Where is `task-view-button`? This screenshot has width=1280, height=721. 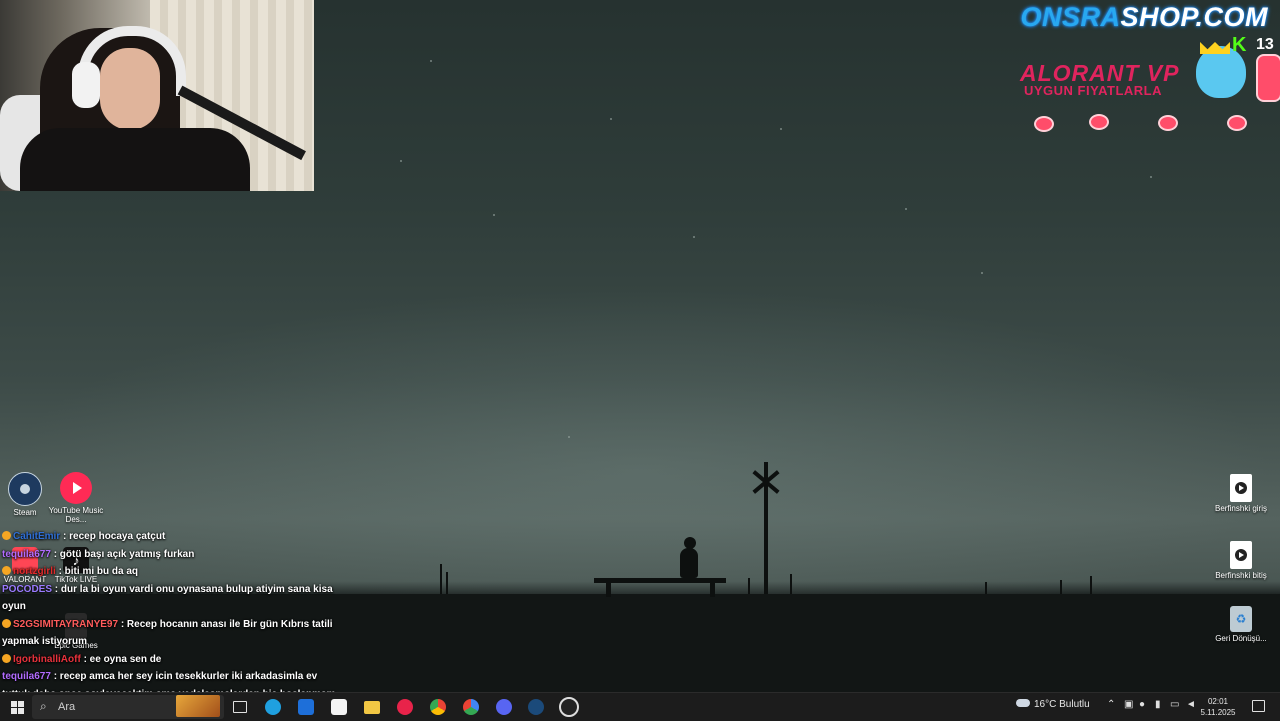
task-view-button is located at coordinates (240, 707).